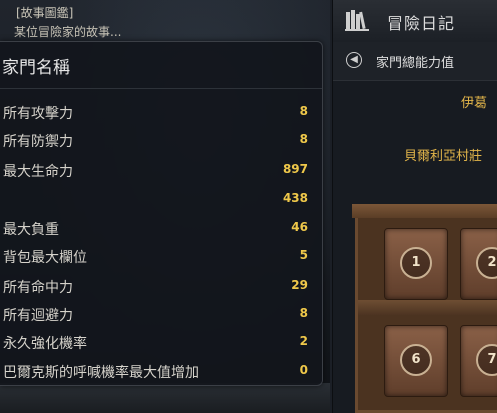 The height and width of the screenshot is (413, 497). I want to click on family-stats-nav: ◀ 家門總能力值, so click(415, 61).